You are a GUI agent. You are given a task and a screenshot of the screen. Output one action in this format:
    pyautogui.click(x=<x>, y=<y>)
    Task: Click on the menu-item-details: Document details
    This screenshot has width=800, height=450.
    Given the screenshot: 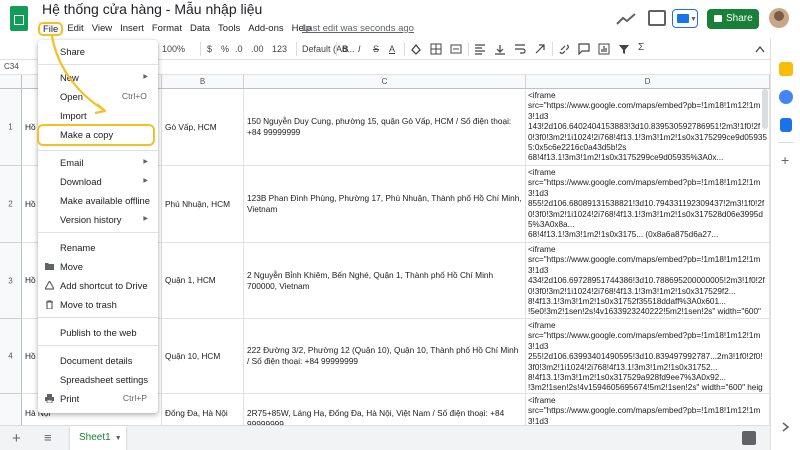 What is the action you would take?
    pyautogui.click(x=98, y=360)
    